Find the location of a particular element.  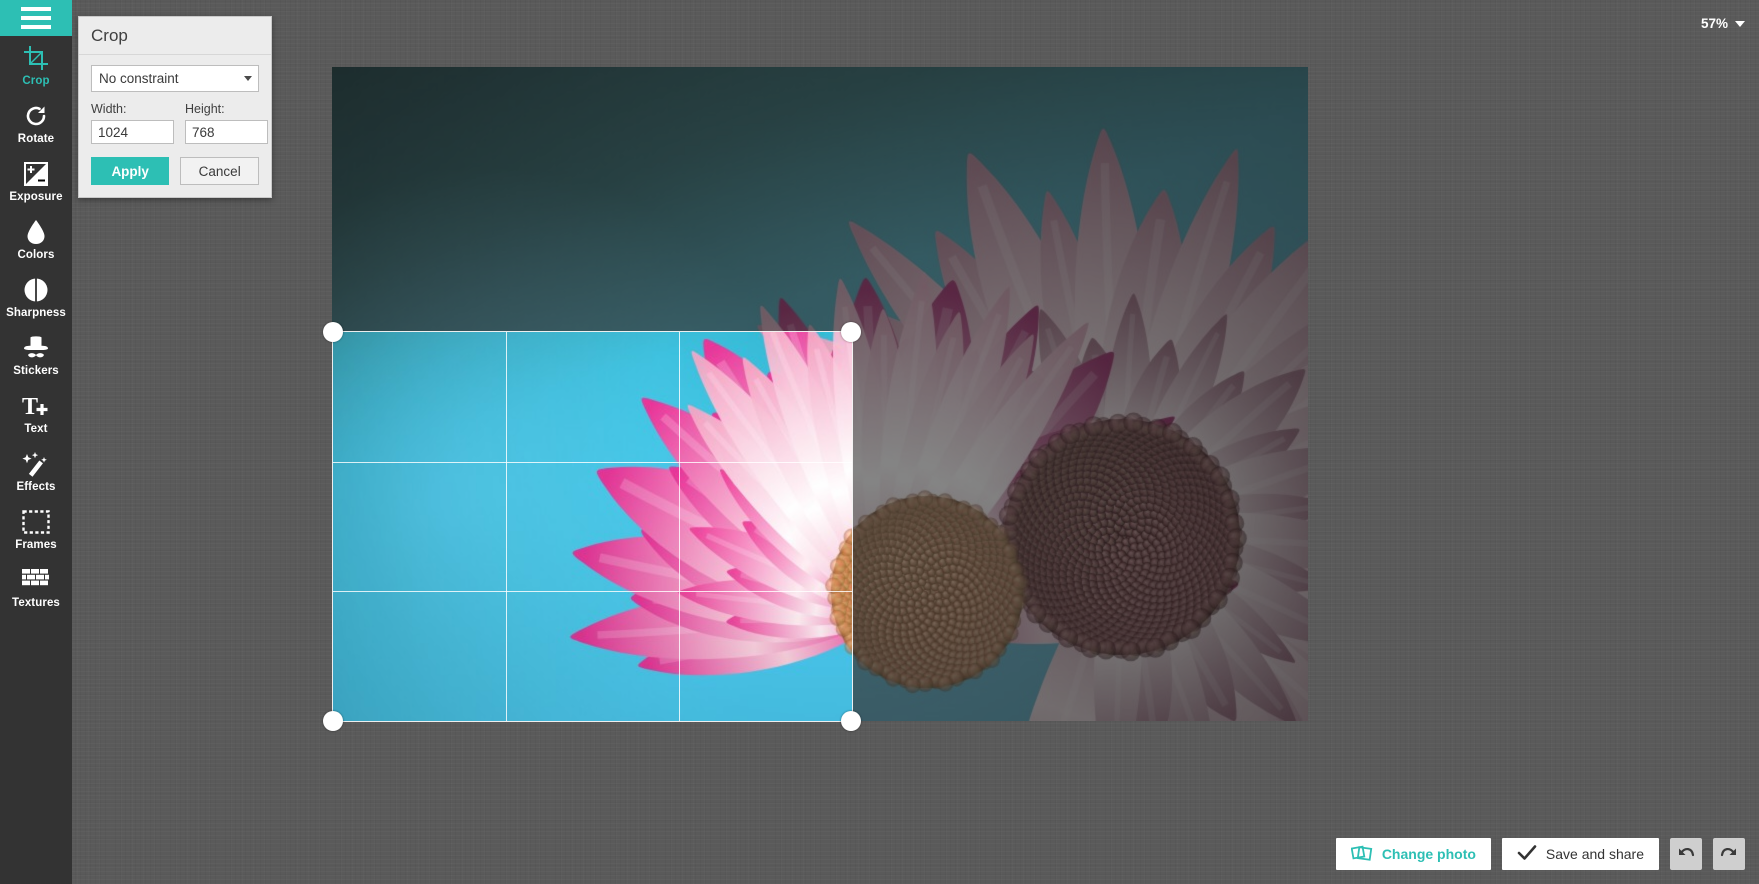

photo-image-bright is located at coordinates (592, 526).